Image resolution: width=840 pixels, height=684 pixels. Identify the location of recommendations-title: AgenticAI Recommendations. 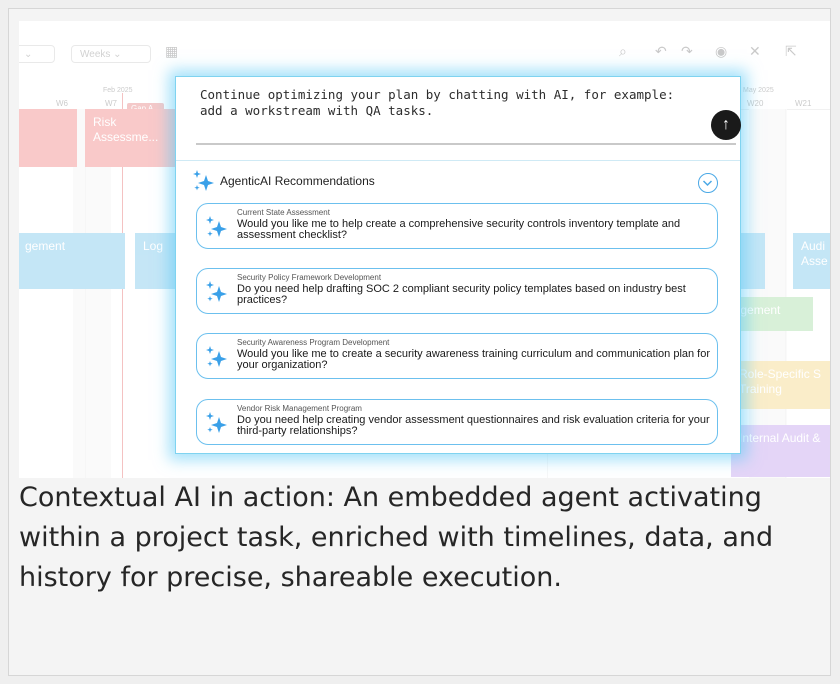
(297, 181).